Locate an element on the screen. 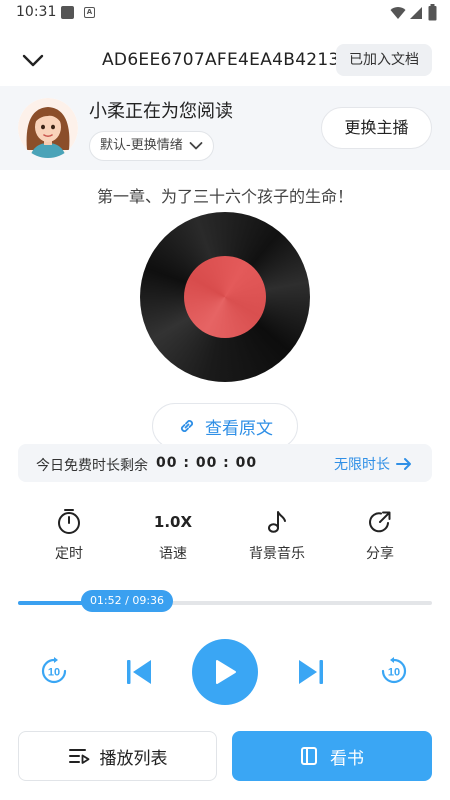  narrator-panel: 小柔正在为您阅读 默认-更换情绪 更换主播 is located at coordinates (225, 128).